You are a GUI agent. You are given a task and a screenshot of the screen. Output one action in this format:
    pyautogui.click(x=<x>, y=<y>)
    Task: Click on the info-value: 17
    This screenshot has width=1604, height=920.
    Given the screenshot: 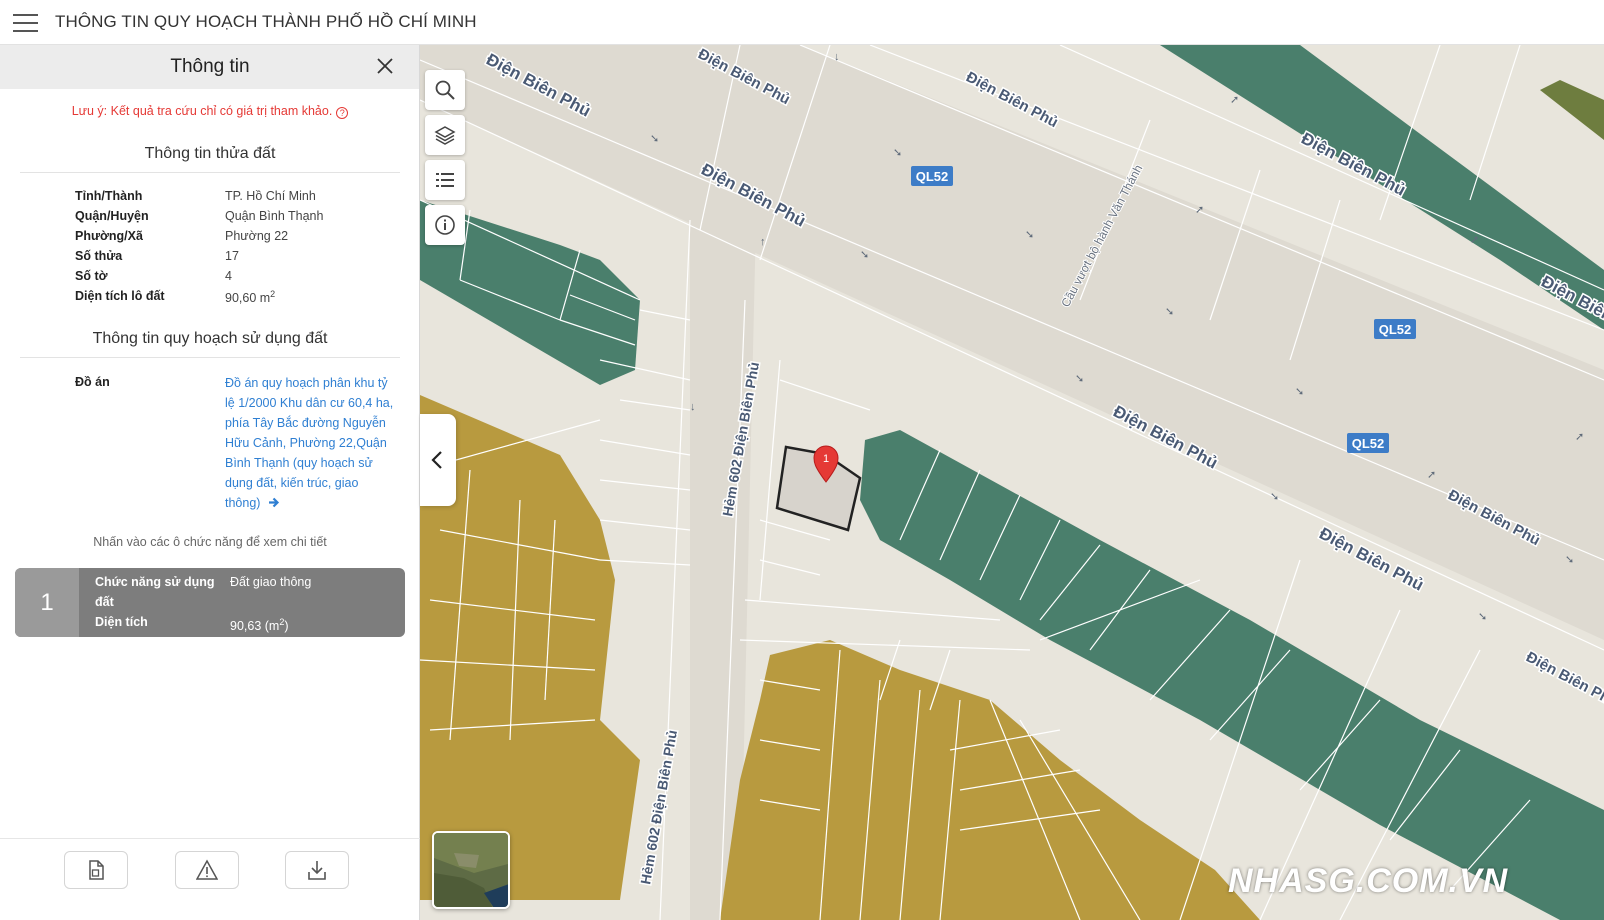 What is the action you would take?
    pyautogui.click(x=232, y=256)
    